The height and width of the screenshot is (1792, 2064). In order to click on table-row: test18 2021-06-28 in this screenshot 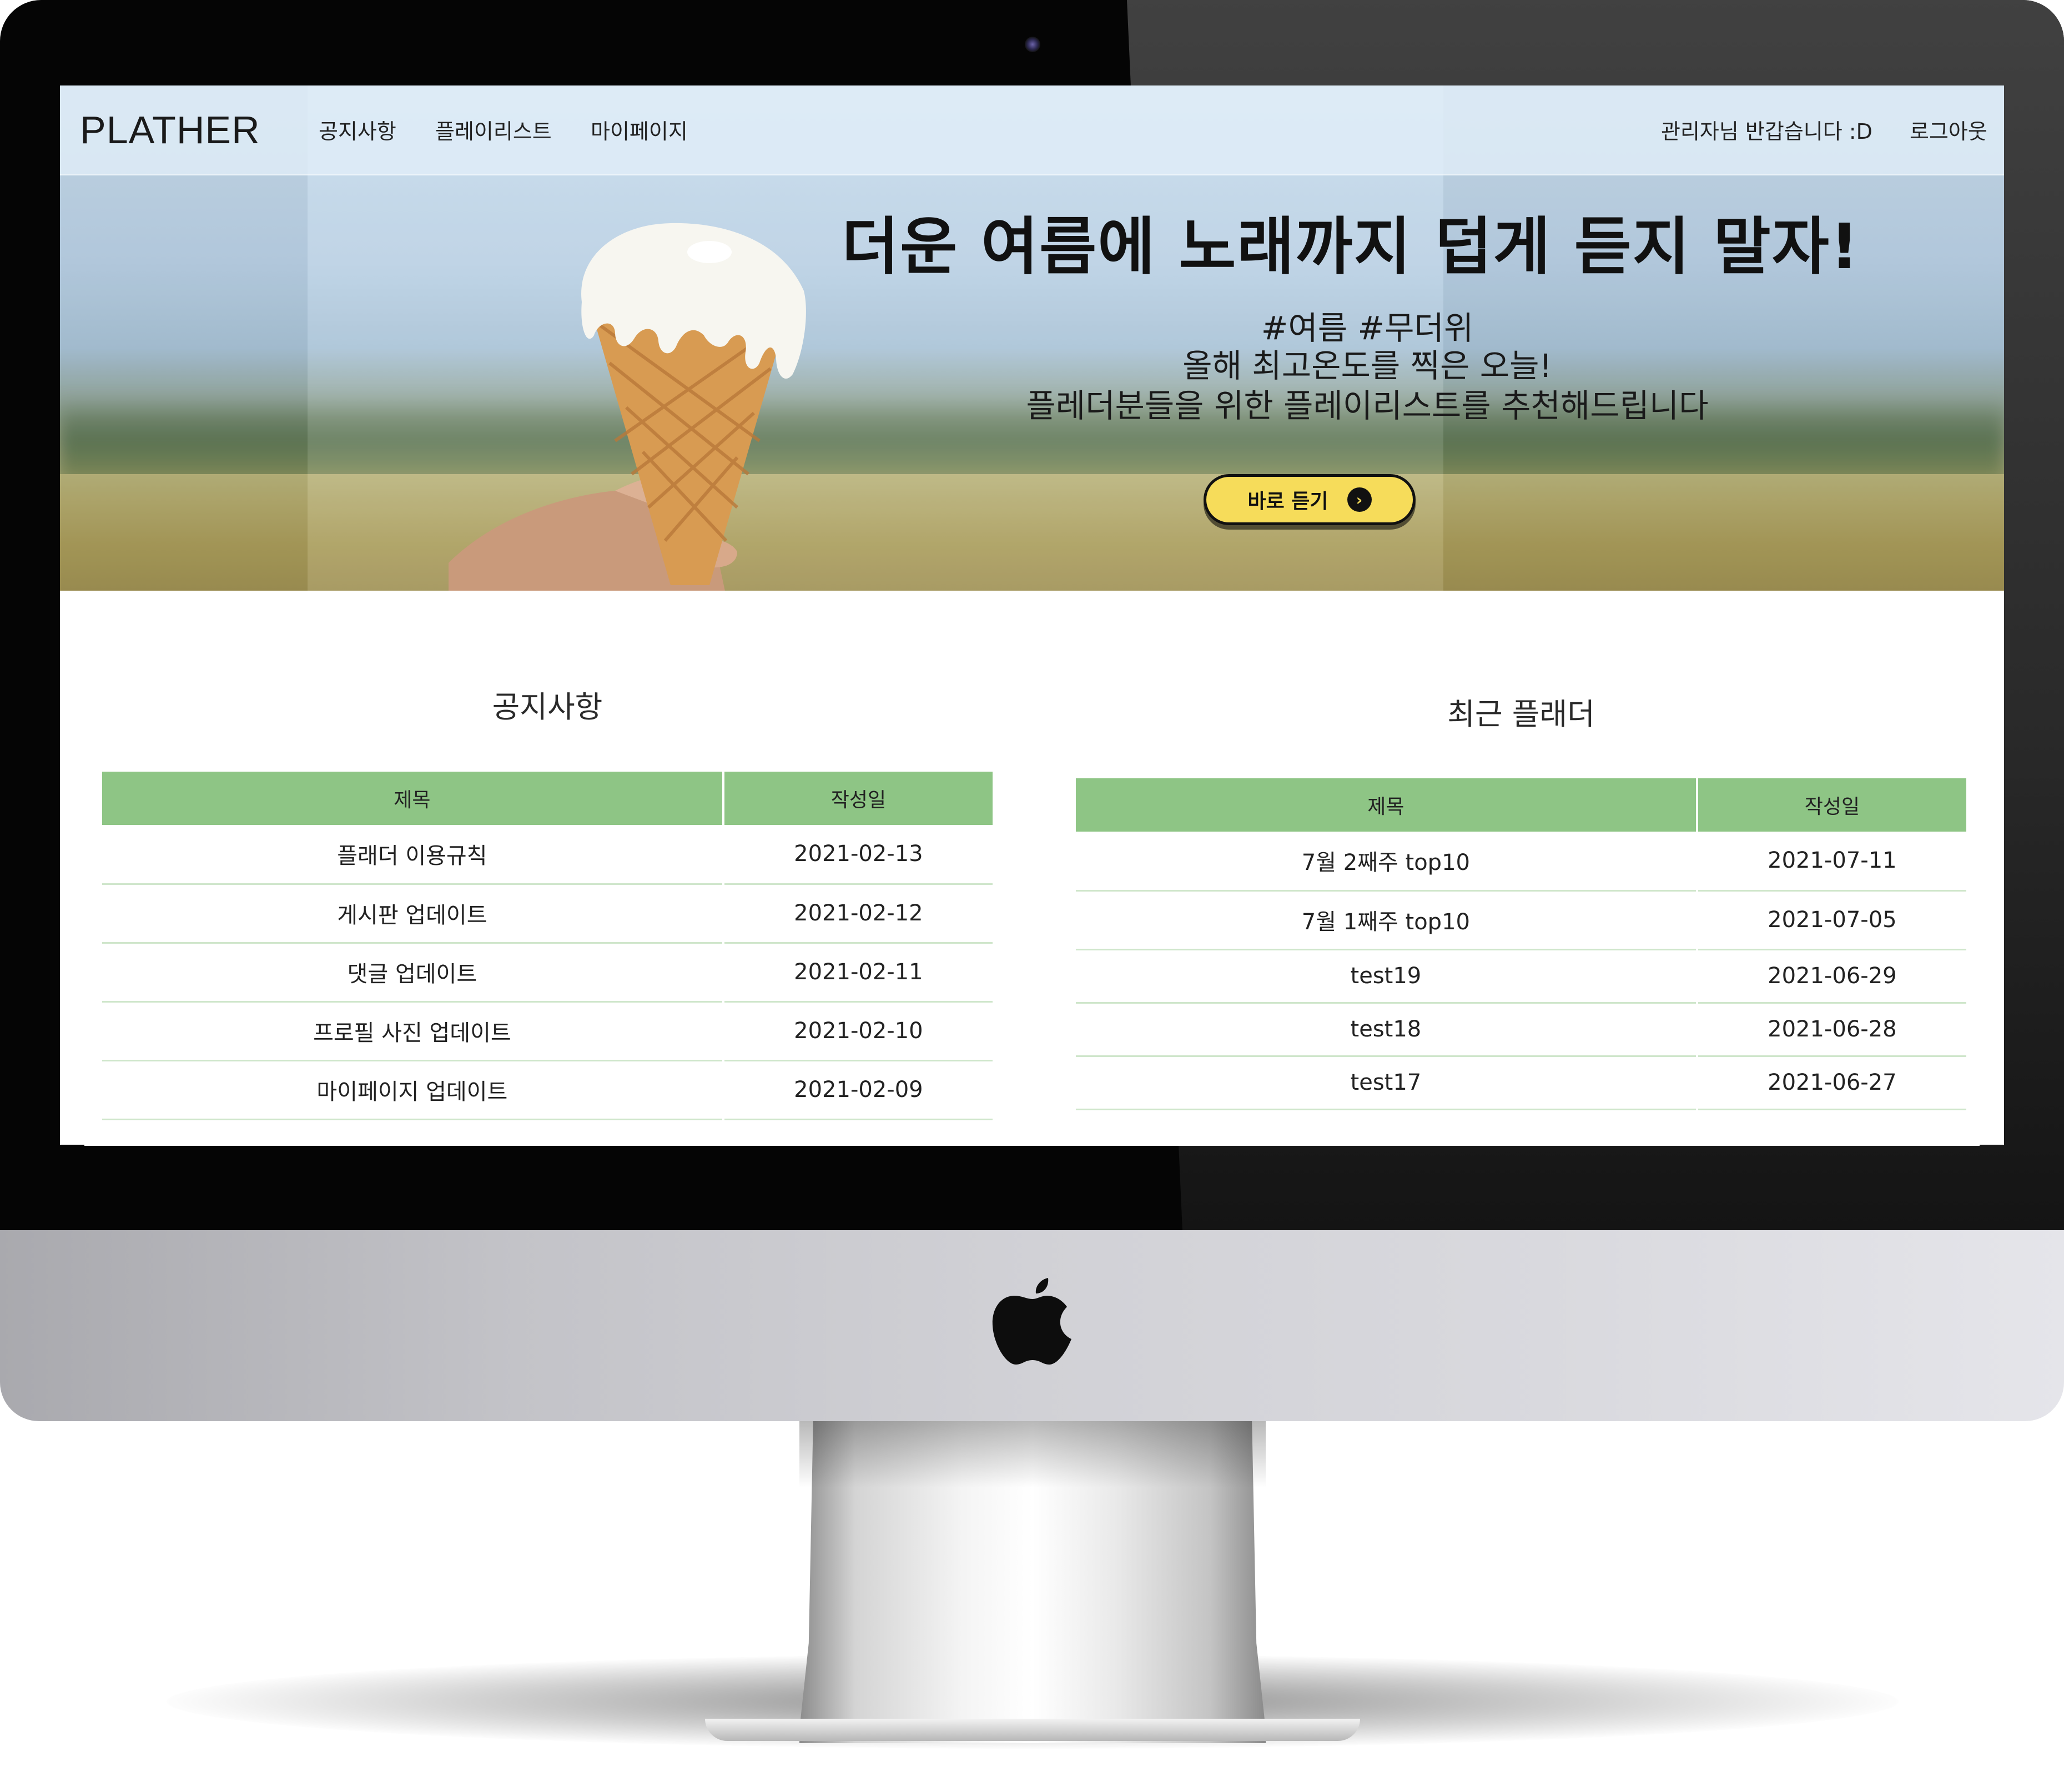, I will do `click(1521, 1030)`.